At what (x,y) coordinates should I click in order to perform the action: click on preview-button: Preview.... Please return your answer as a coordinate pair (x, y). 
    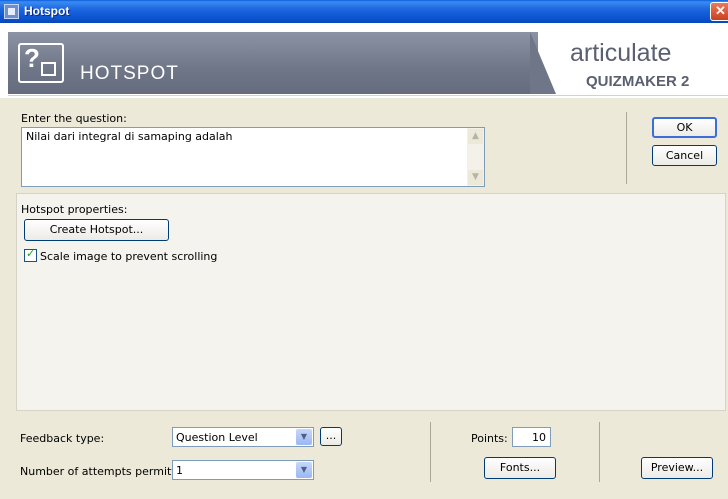
    Looking at the image, I should click on (677, 468).